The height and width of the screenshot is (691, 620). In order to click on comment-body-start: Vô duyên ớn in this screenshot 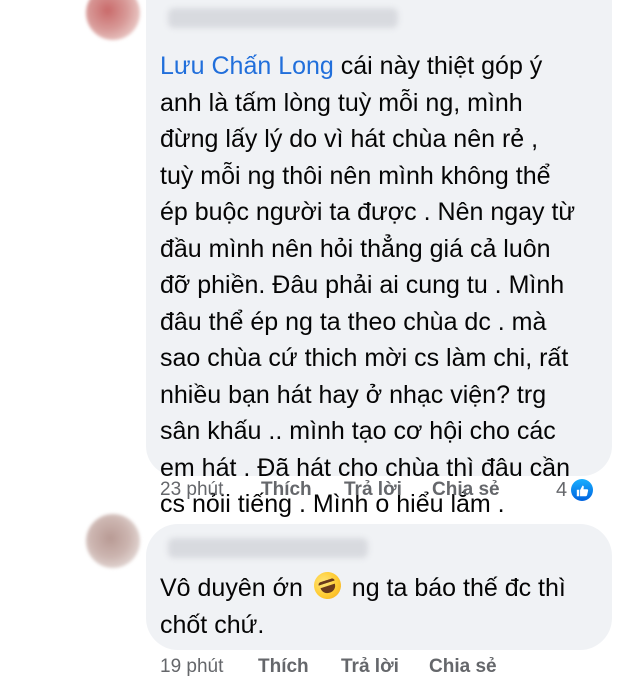, I will do `click(235, 588)`.